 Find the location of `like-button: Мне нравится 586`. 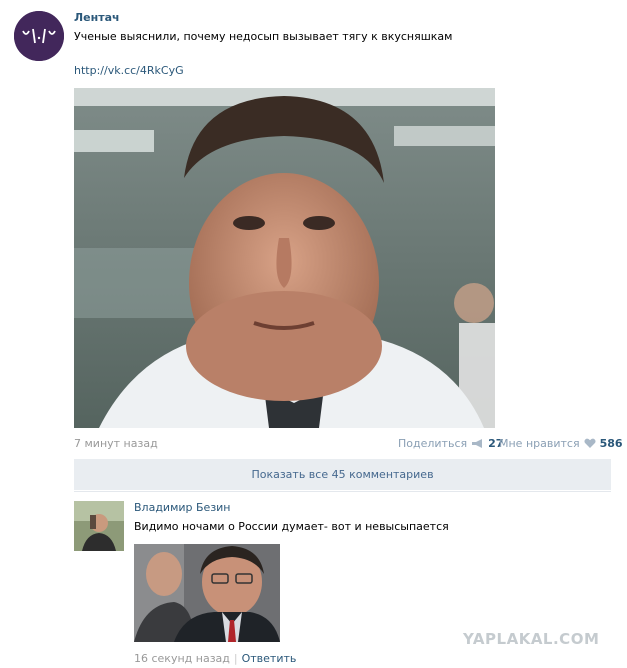

like-button: Мне нравится 586 is located at coordinates (561, 443).